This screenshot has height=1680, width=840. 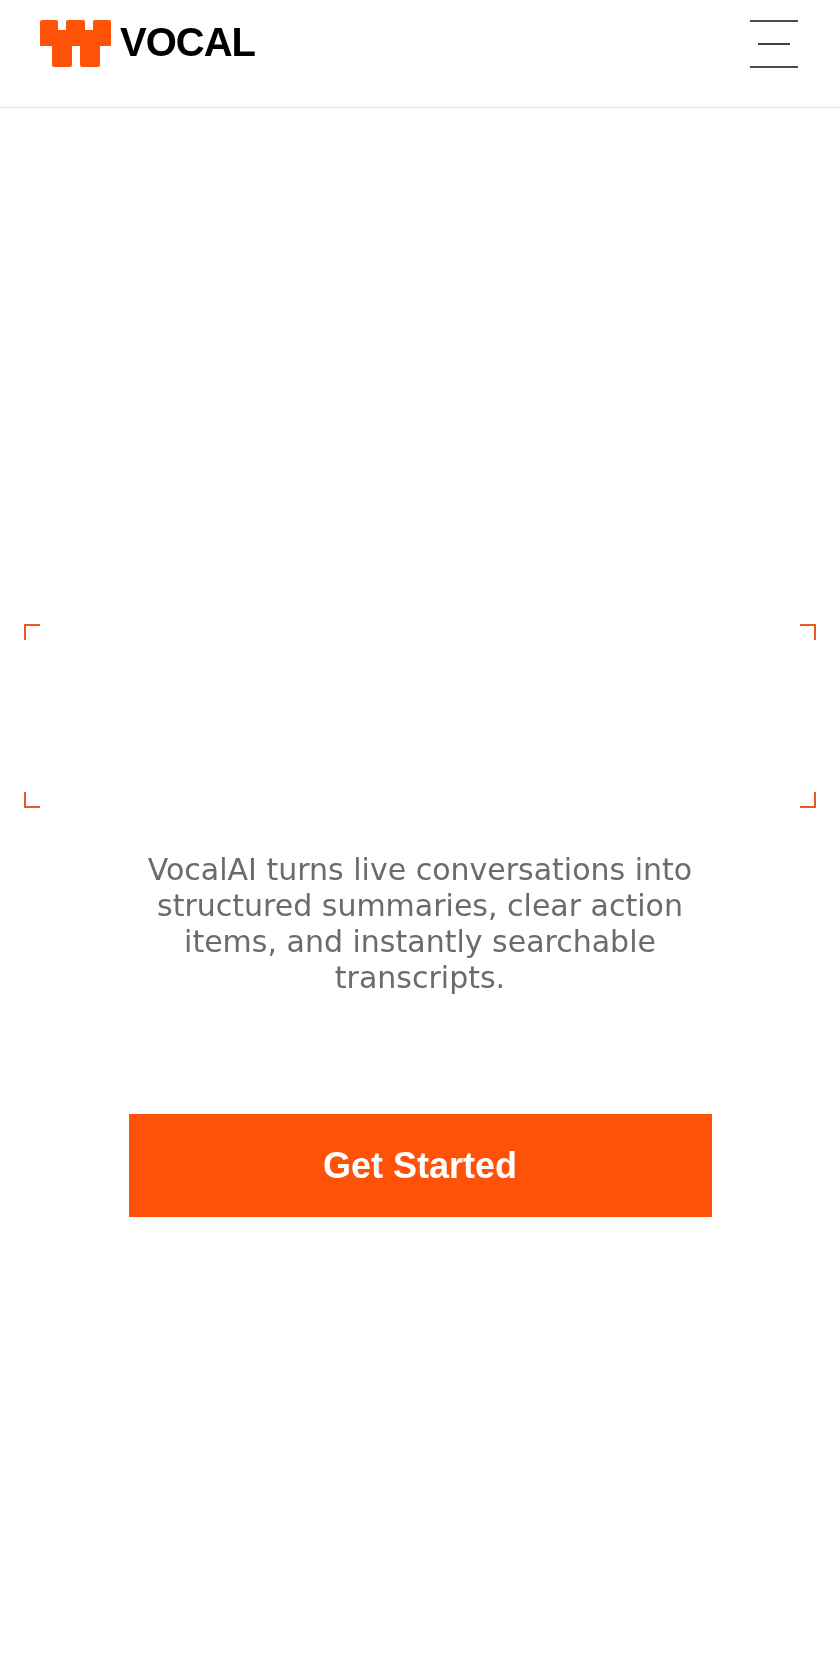 I want to click on menu-icon, so click(x=774, y=44).